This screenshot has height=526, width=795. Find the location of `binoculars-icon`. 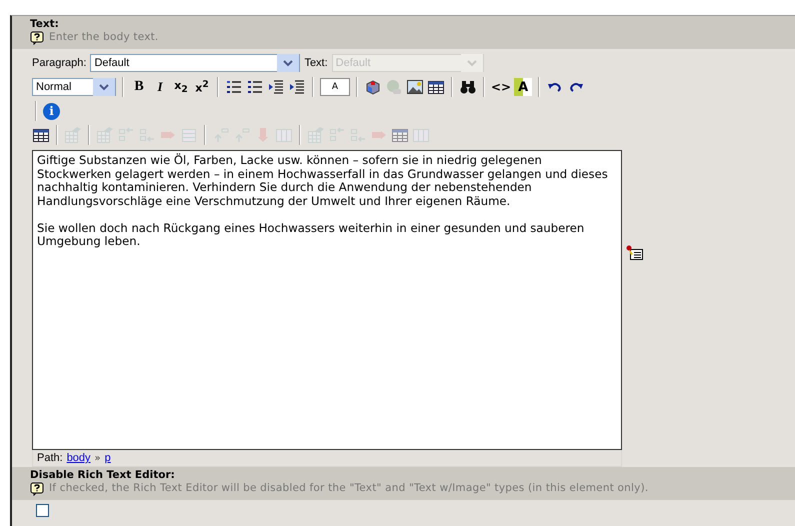

binoculars-icon is located at coordinates (468, 87).